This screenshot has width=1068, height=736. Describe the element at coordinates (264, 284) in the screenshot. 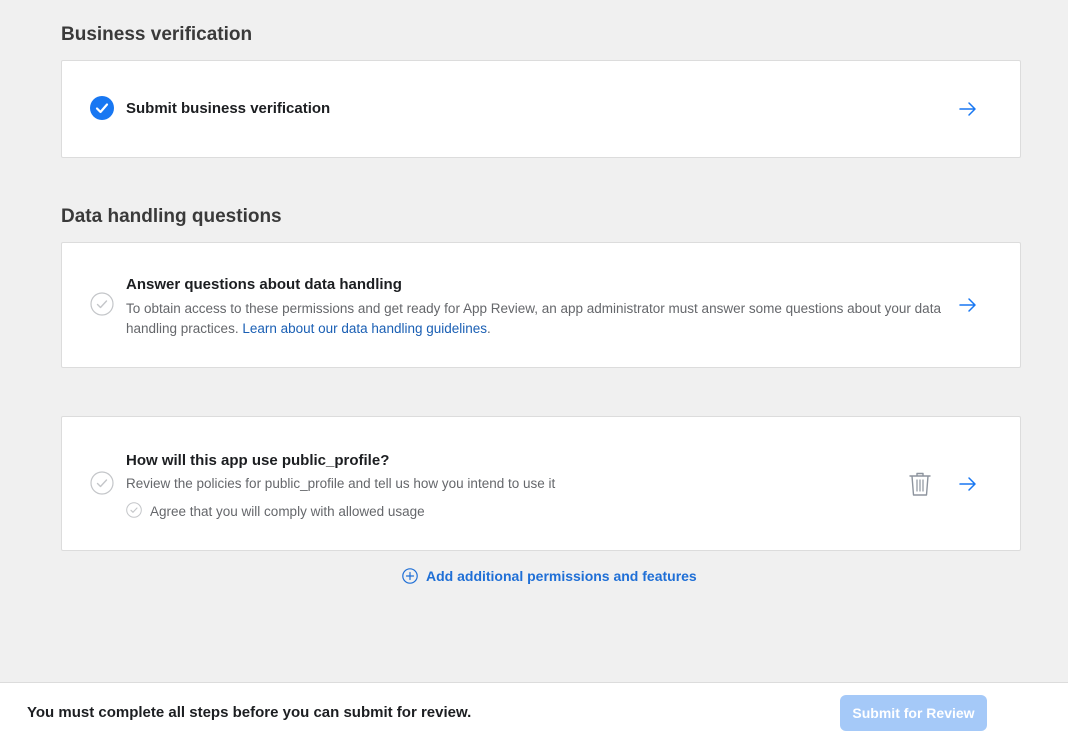

I see `data-handling-item-title: Answer questions about data handling` at that location.